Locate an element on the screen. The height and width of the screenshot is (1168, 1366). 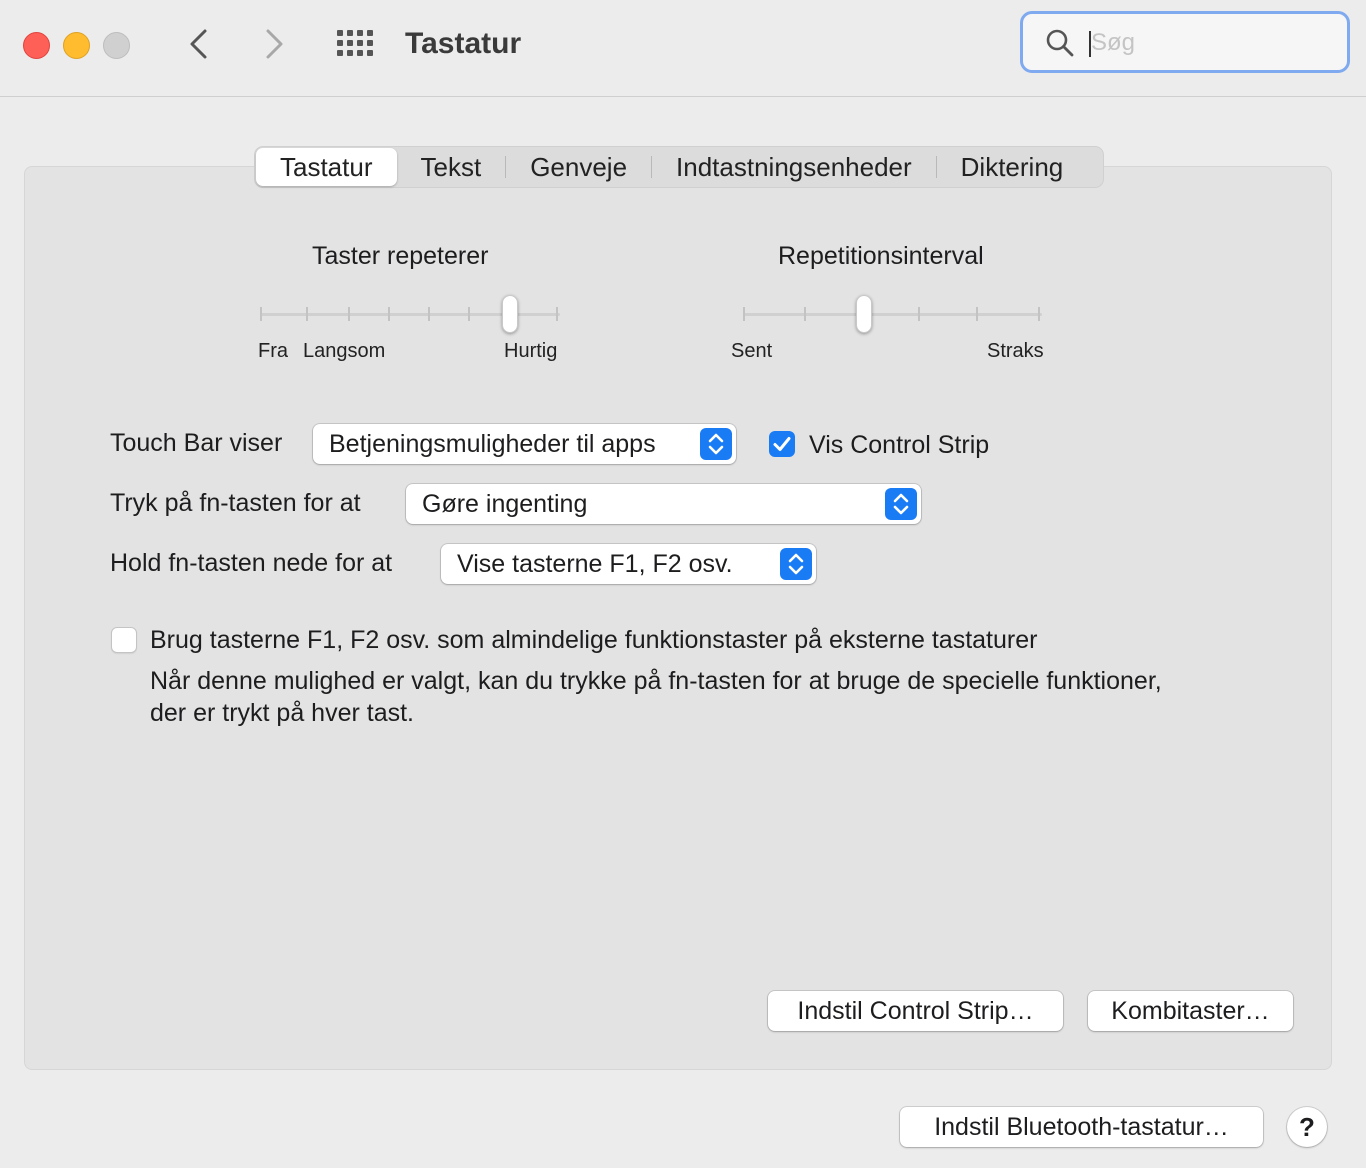
tab-indtastningsenheder: Indtastningsenheder is located at coordinates (794, 167).